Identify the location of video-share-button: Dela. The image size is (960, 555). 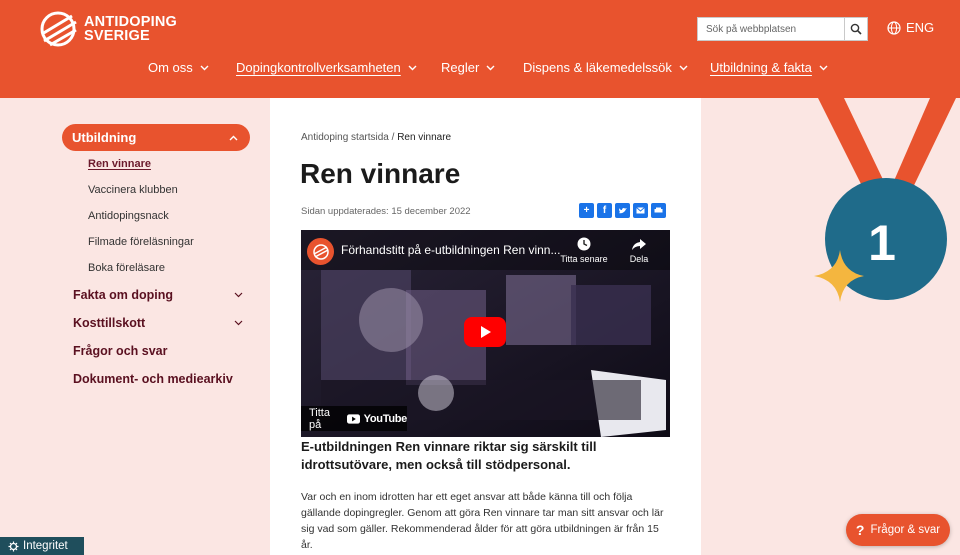
(639, 250).